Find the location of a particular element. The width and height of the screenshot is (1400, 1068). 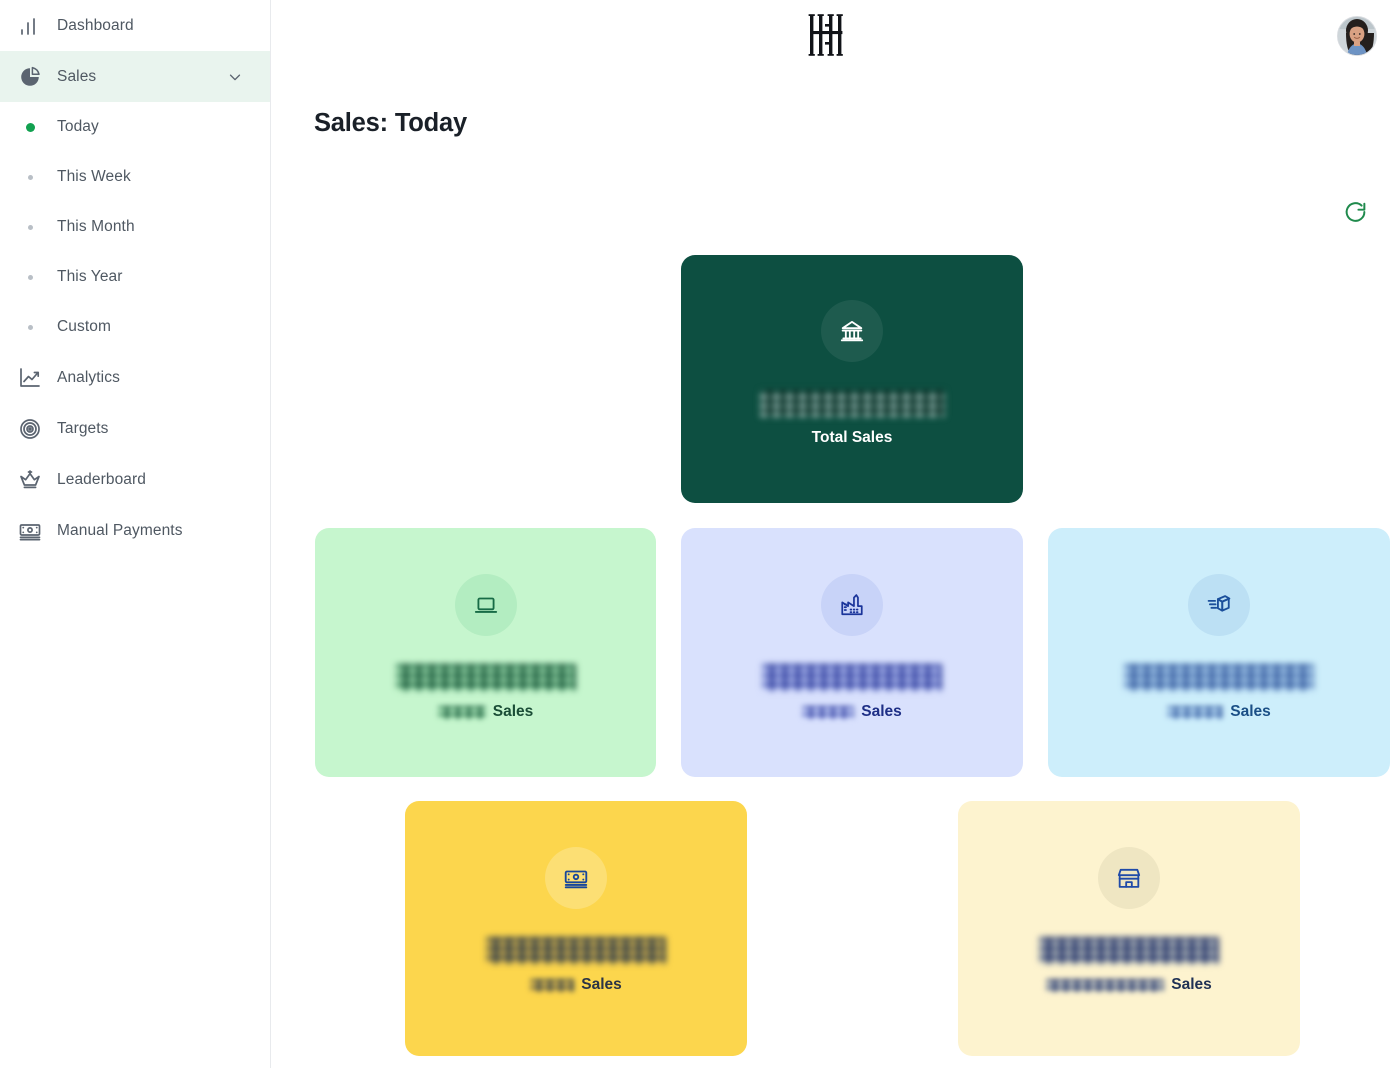

sidebar-item-leaderboard: Leaderboard is located at coordinates (135, 479).